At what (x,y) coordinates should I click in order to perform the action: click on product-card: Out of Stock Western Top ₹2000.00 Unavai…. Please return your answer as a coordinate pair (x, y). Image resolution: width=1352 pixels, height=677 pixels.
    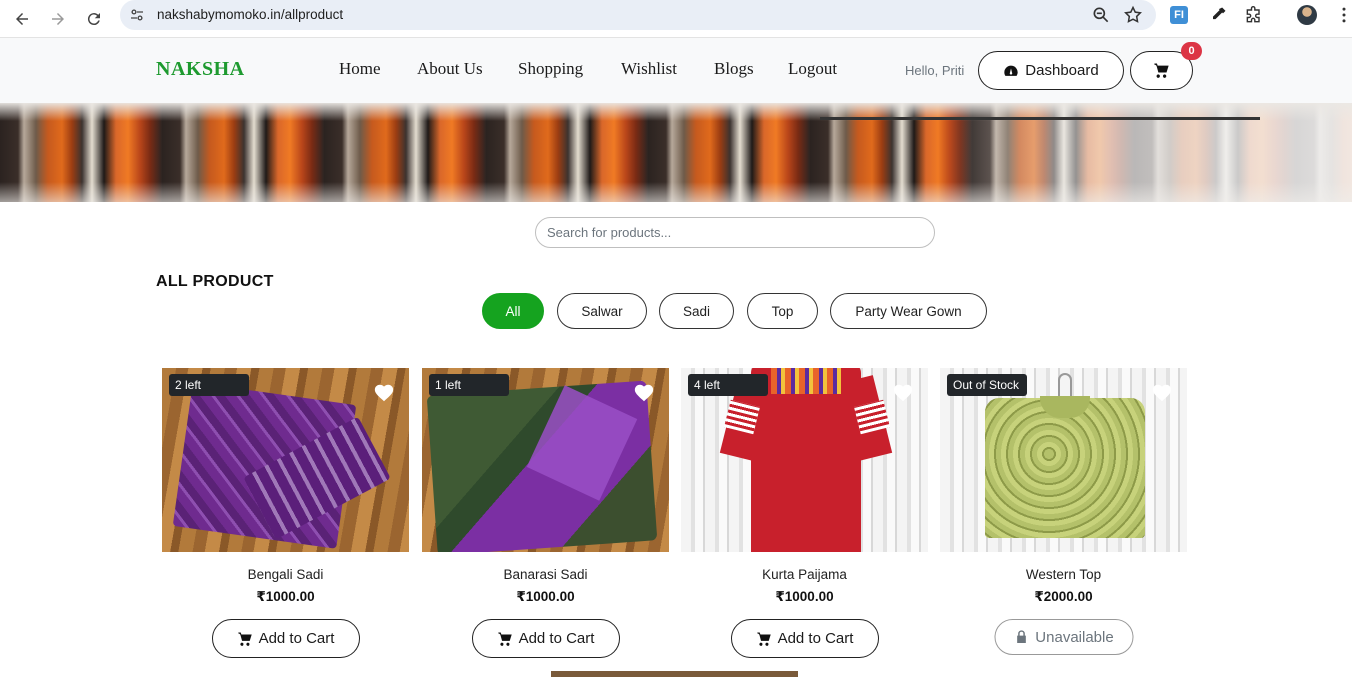
    Looking at the image, I should click on (1063, 518).